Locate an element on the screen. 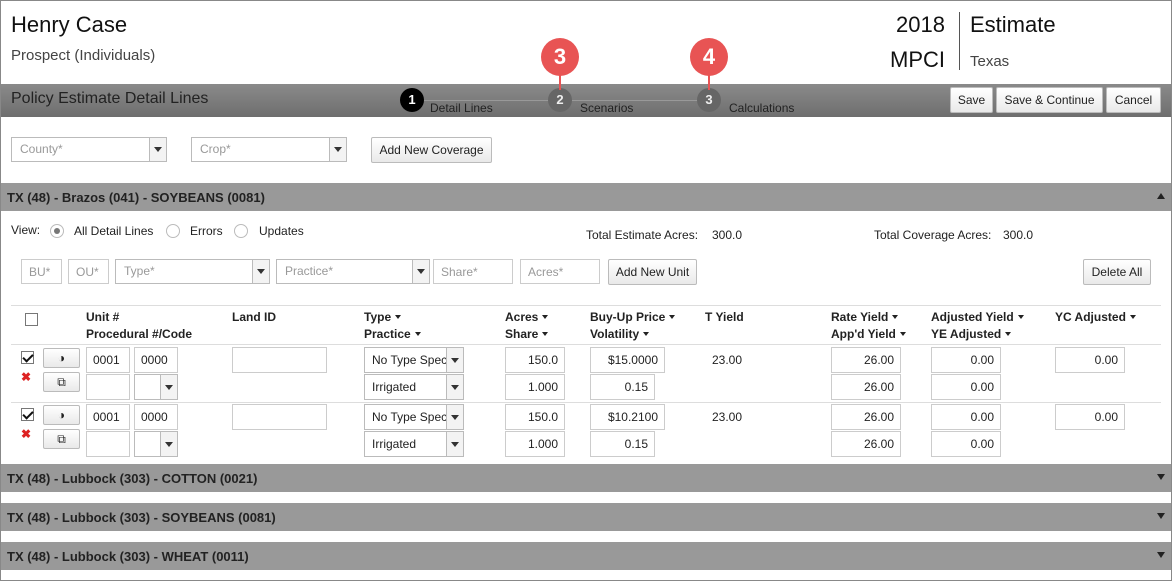  view-errors-radio is located at coordinates (173, 231).